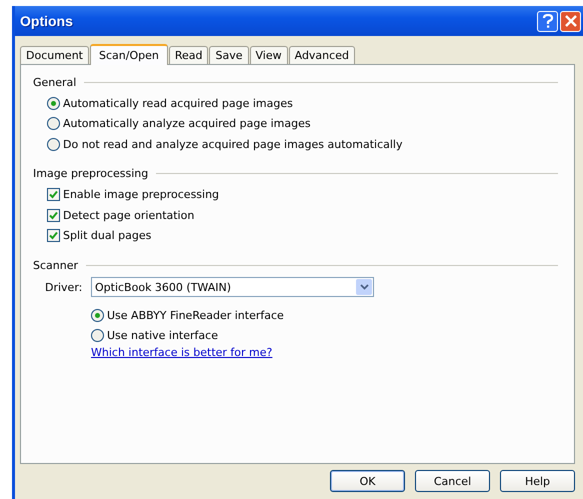  I want to click on section-title: Image preprocessing, so click(90, 173).